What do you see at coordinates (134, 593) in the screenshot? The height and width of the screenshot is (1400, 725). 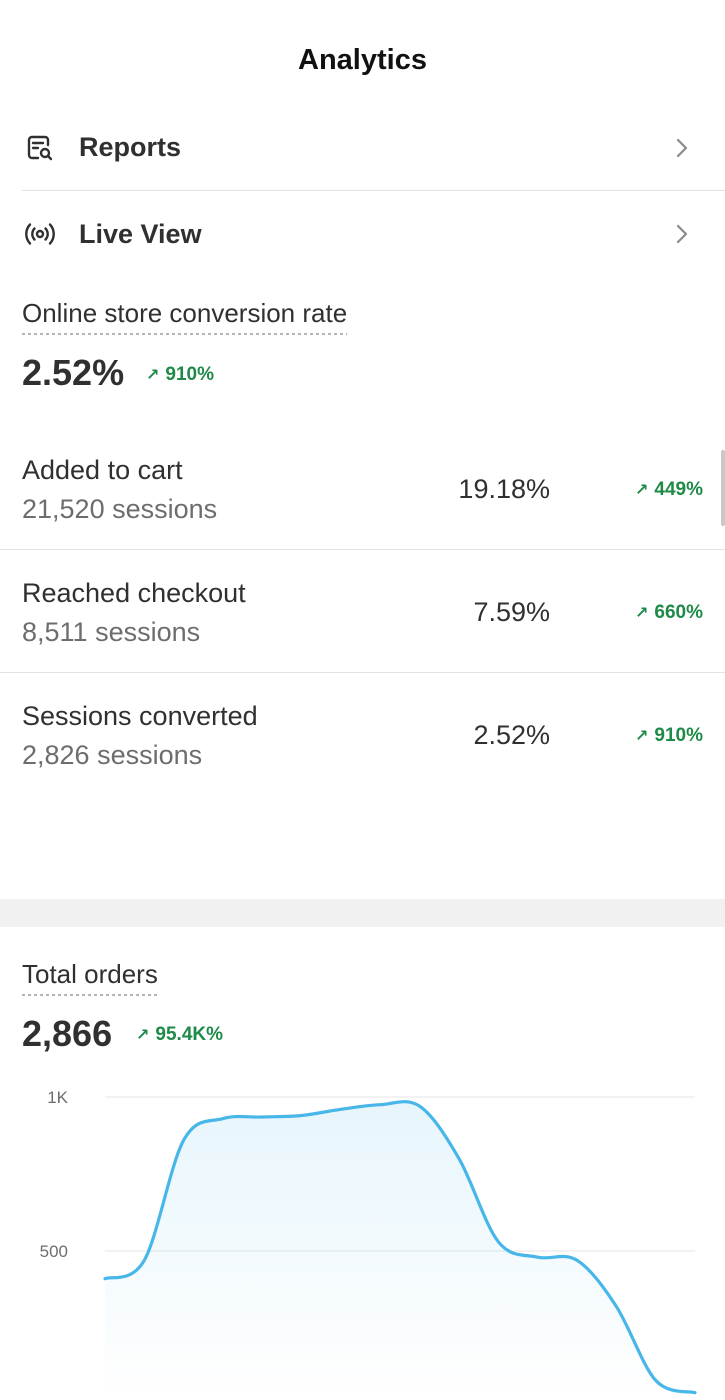 I see `funnel-step-name: Reached checkout` at bounding box center [134, 593].